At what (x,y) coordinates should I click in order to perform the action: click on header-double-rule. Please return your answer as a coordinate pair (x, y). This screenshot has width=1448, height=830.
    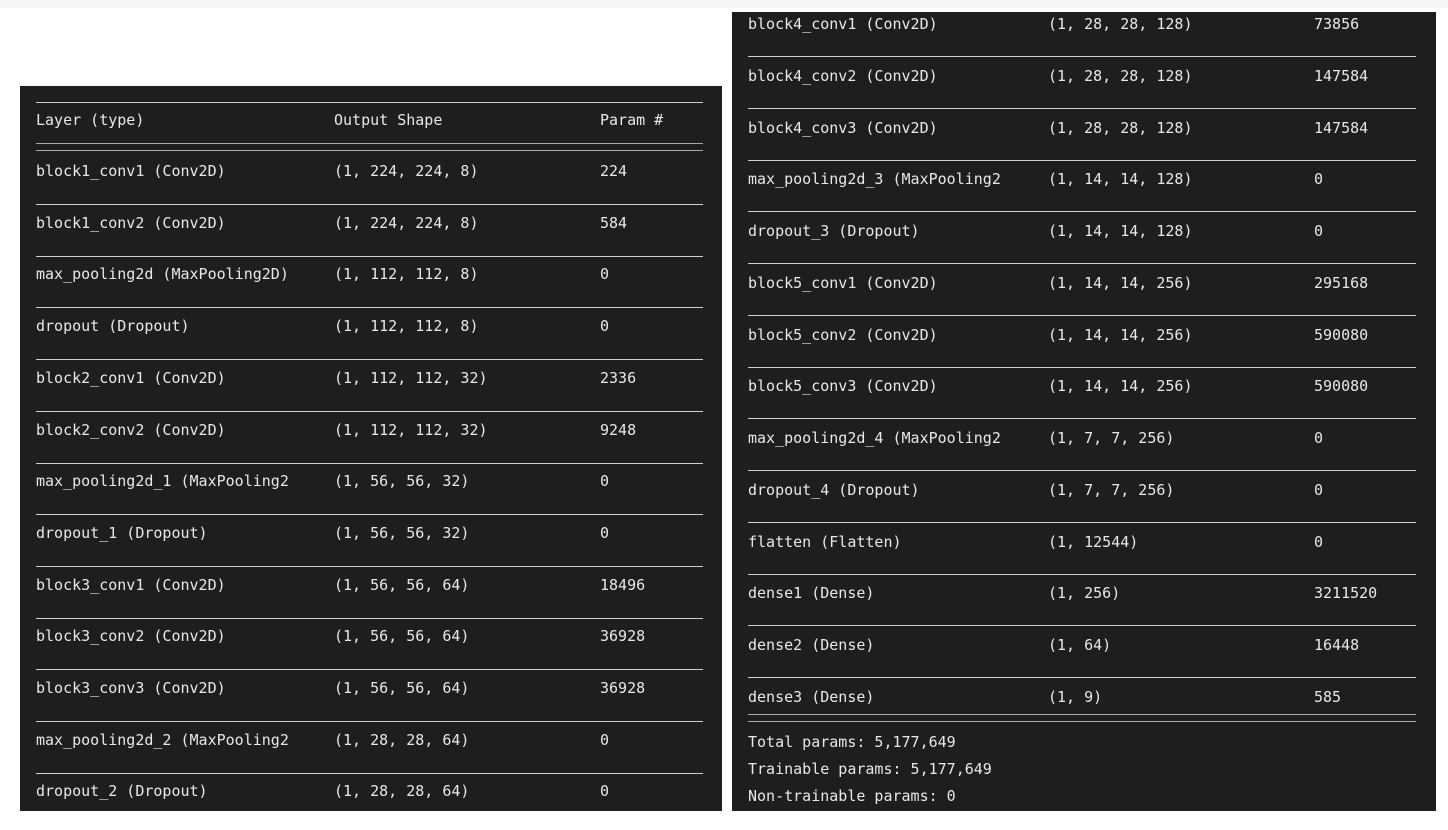
    Looking at the image, I should click on (369, 147).